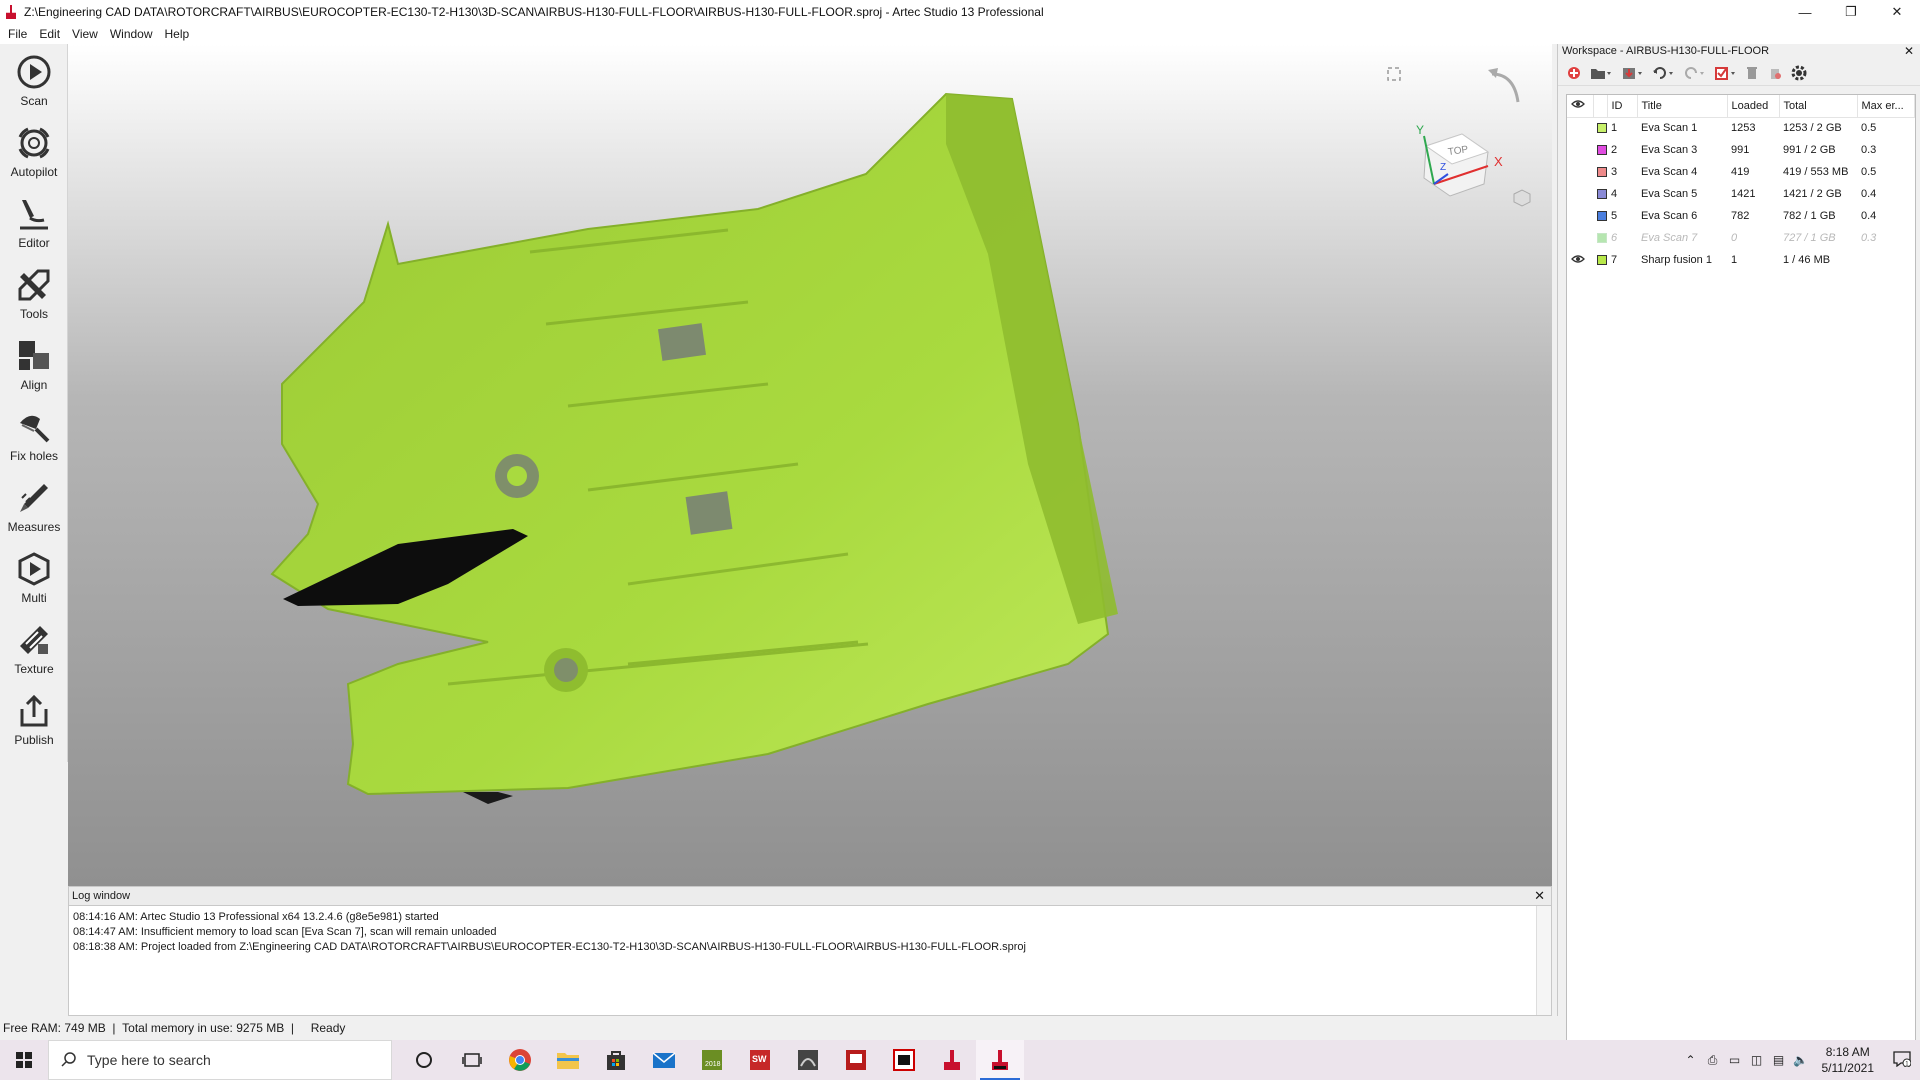  Describe the element at coordinates (760, 1060) in the screenshot. I see `solidworks-2018-red-icon: SW` at that location.